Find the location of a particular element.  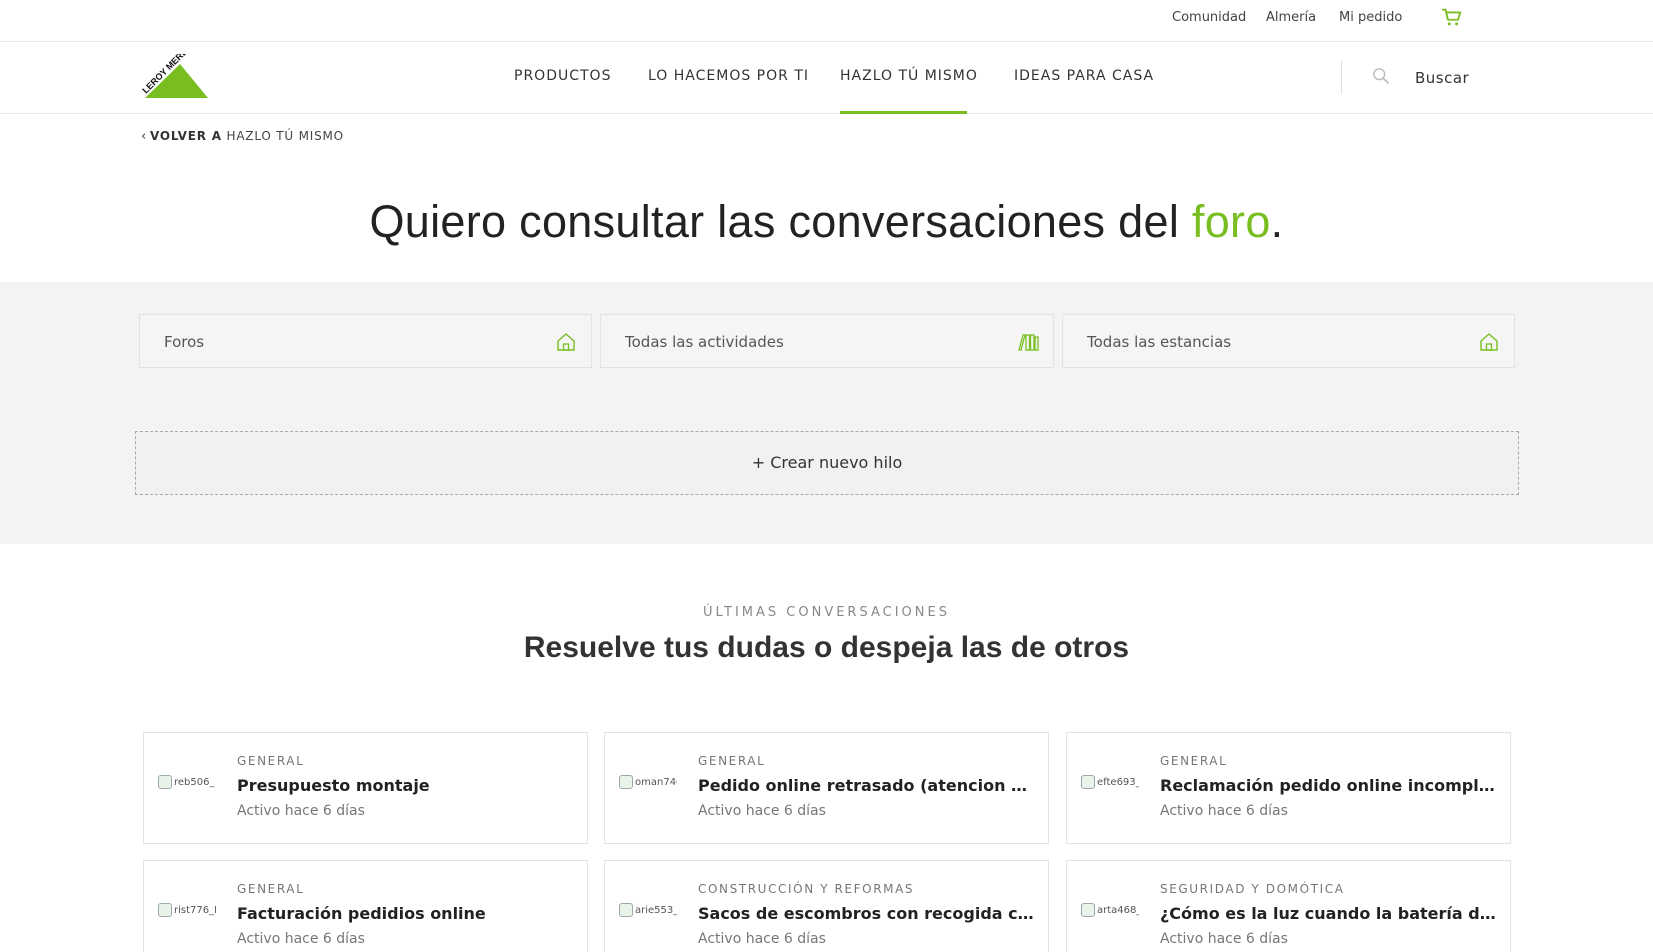

avatar-alt-text: arie553_ is located at coordinates (656, 910).